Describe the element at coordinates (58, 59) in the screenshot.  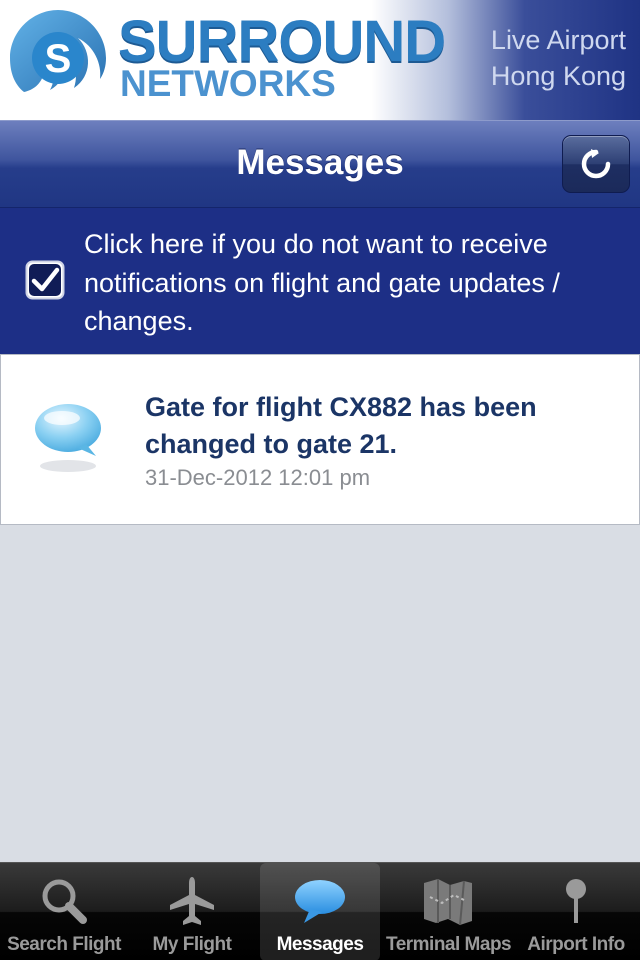
I see `svg-text: S` at that location.